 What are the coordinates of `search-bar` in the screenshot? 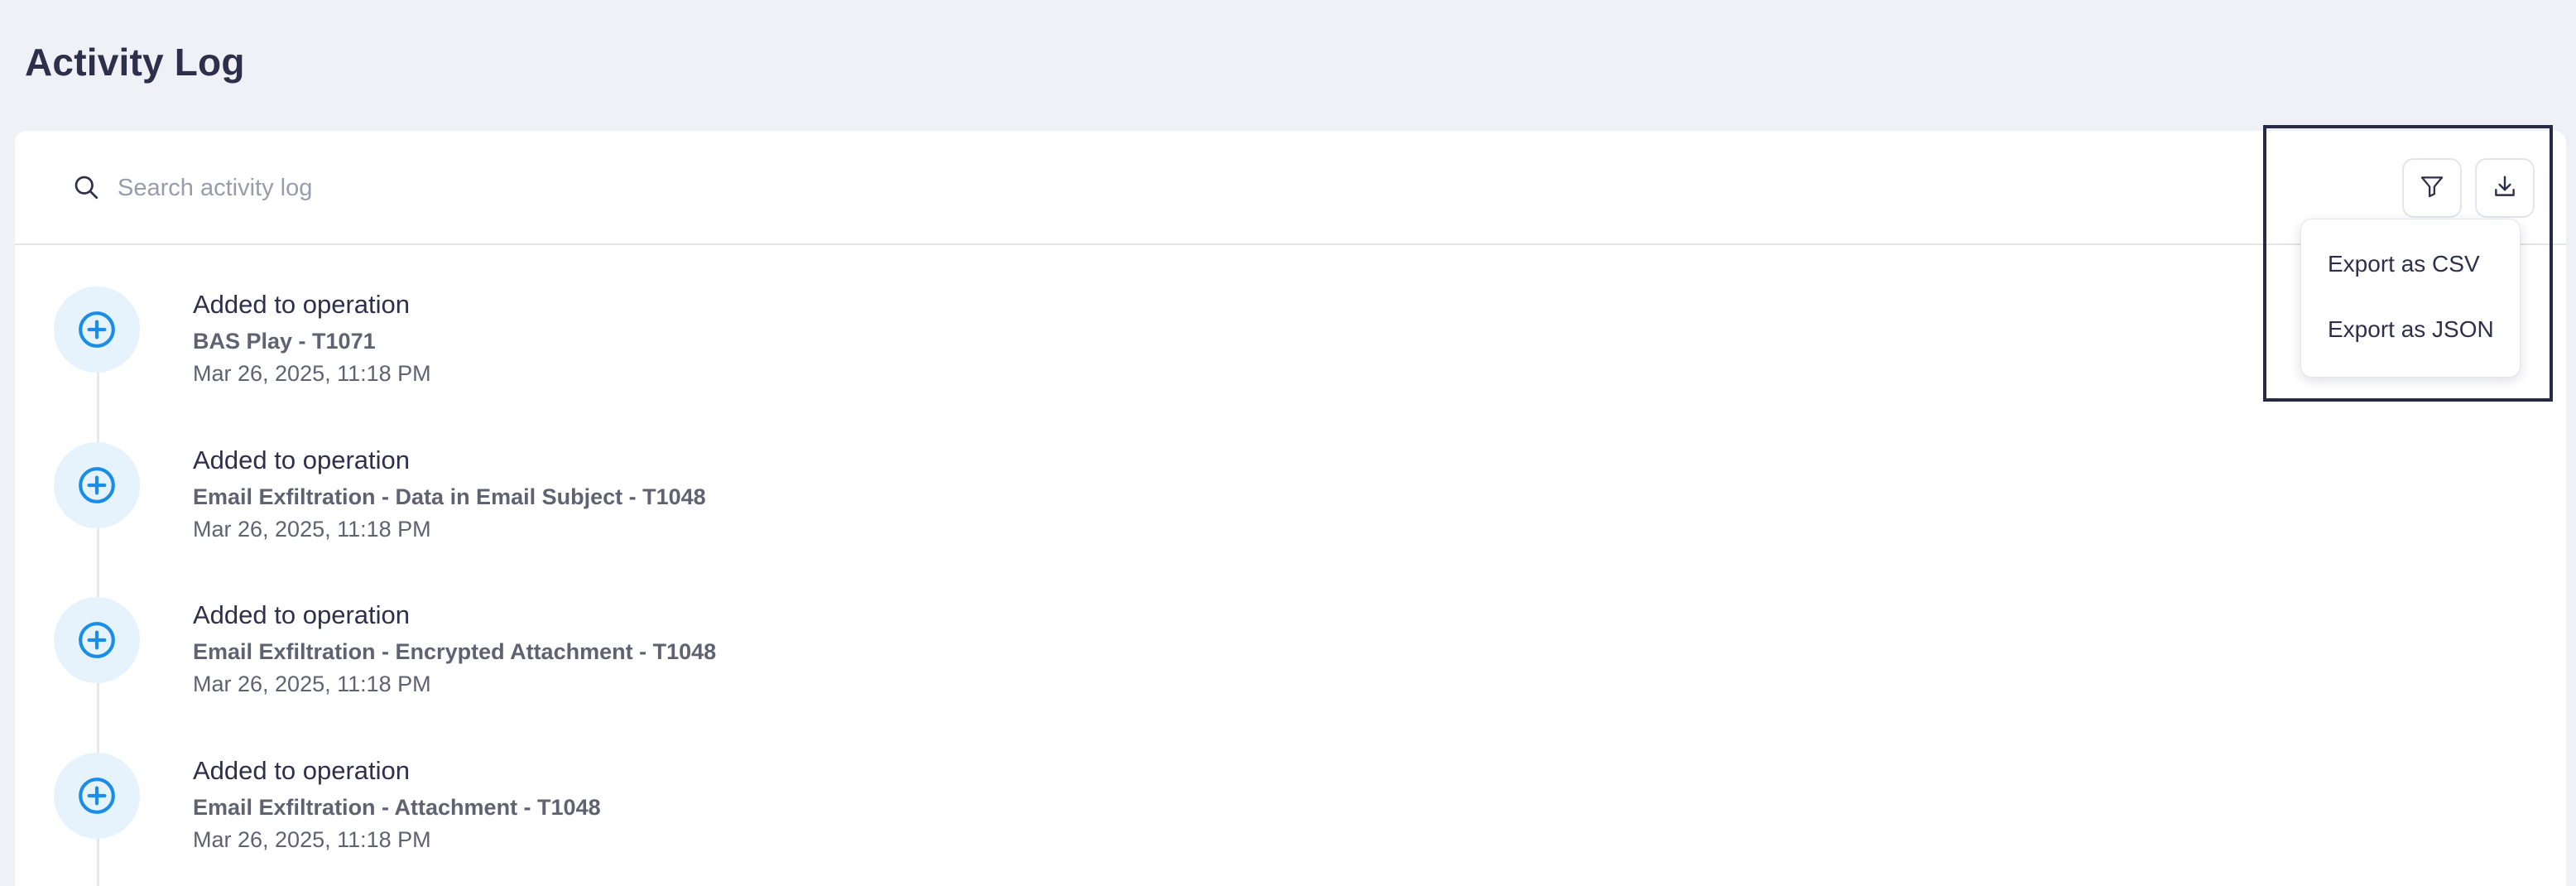 It's located at (1290, 188).